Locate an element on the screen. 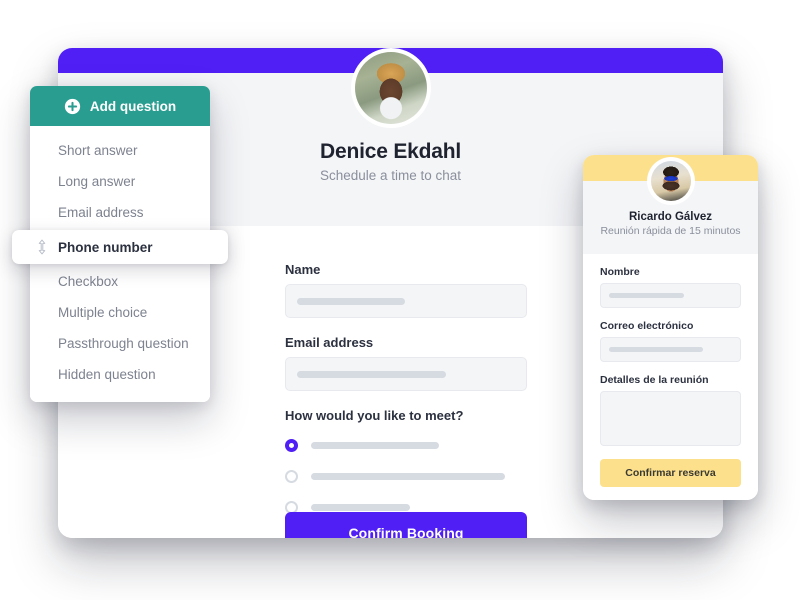 The height and width of the screenshot is (600, 800). question-type-long-answer: Long answer is located at coordinates (120, 181).